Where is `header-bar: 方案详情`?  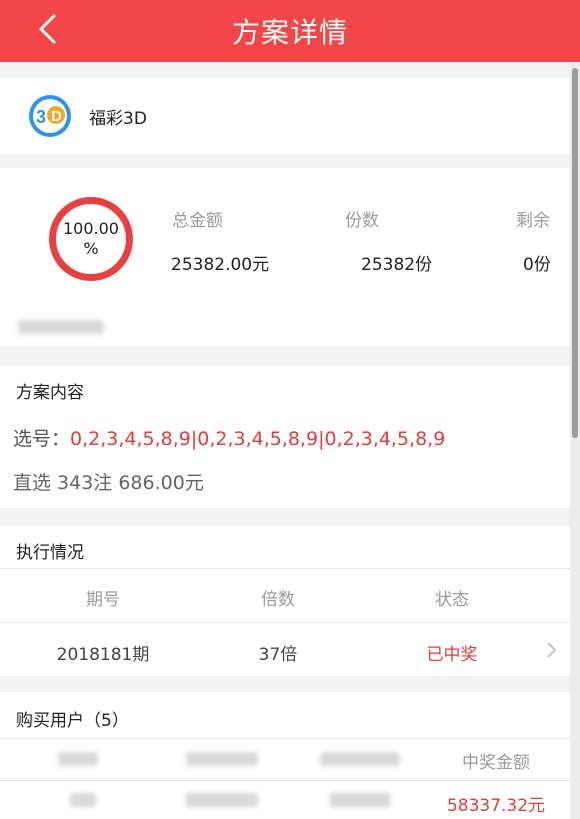
header-bar: 方案详情 is located at coordinates (290, 31).